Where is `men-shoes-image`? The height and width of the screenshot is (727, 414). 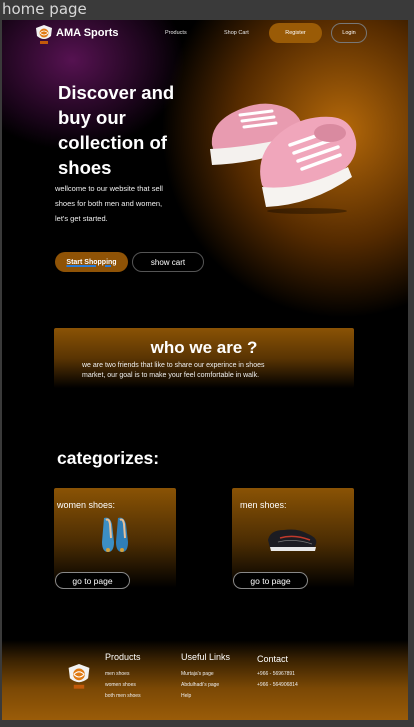 men-shoes-image is located at coordinates (292, 540).